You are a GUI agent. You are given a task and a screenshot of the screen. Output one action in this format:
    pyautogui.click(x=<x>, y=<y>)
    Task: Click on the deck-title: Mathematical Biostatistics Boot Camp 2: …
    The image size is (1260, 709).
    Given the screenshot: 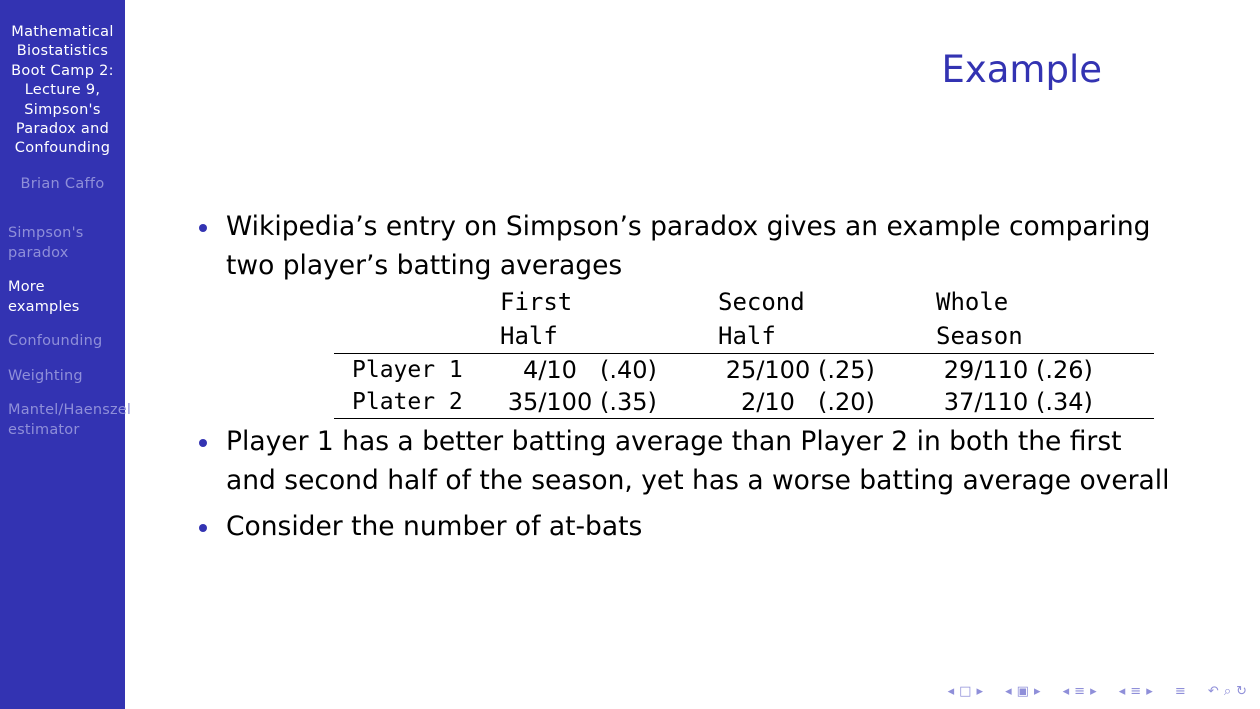 What is the action you would take?
    pyautogui.click(x=62, y=91)
    